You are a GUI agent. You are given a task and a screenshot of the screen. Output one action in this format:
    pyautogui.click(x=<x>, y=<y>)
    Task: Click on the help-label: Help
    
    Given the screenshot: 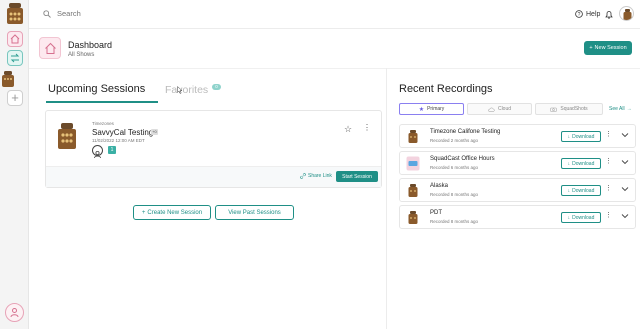 What is the action you would take?
    pyautogui.click(x=593, y=14)
    